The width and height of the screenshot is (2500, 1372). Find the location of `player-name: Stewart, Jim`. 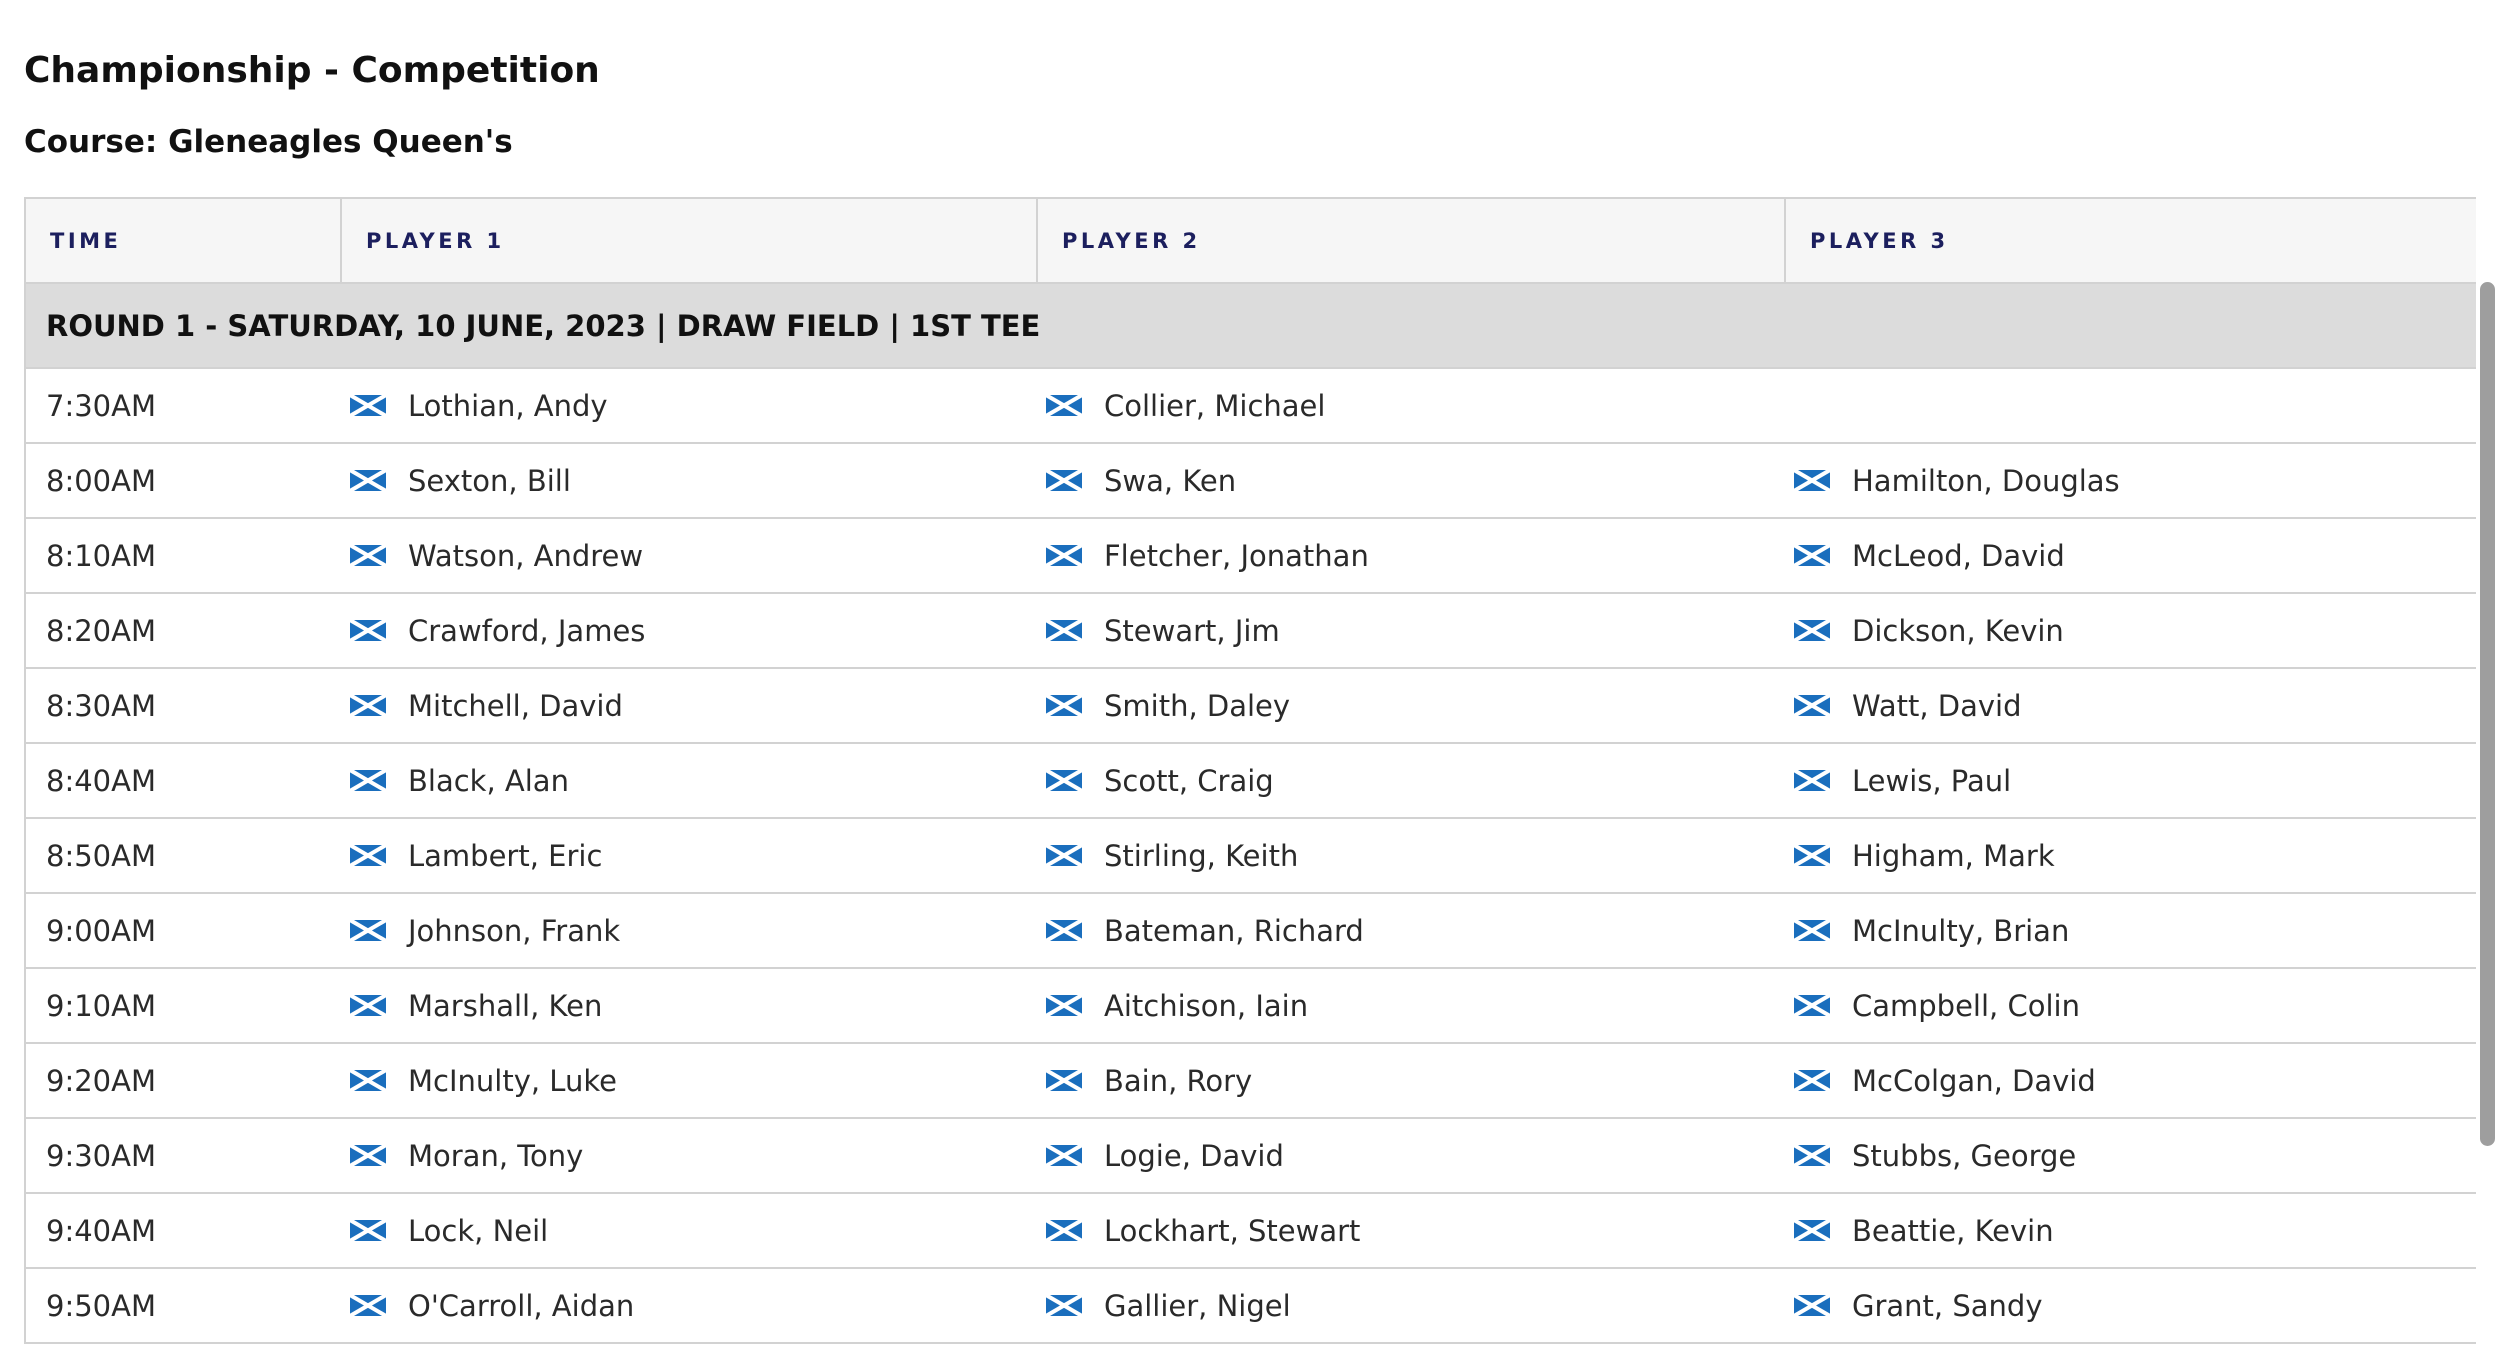

player-name: Stewart, Jim is located at coordinates (1192, 630).